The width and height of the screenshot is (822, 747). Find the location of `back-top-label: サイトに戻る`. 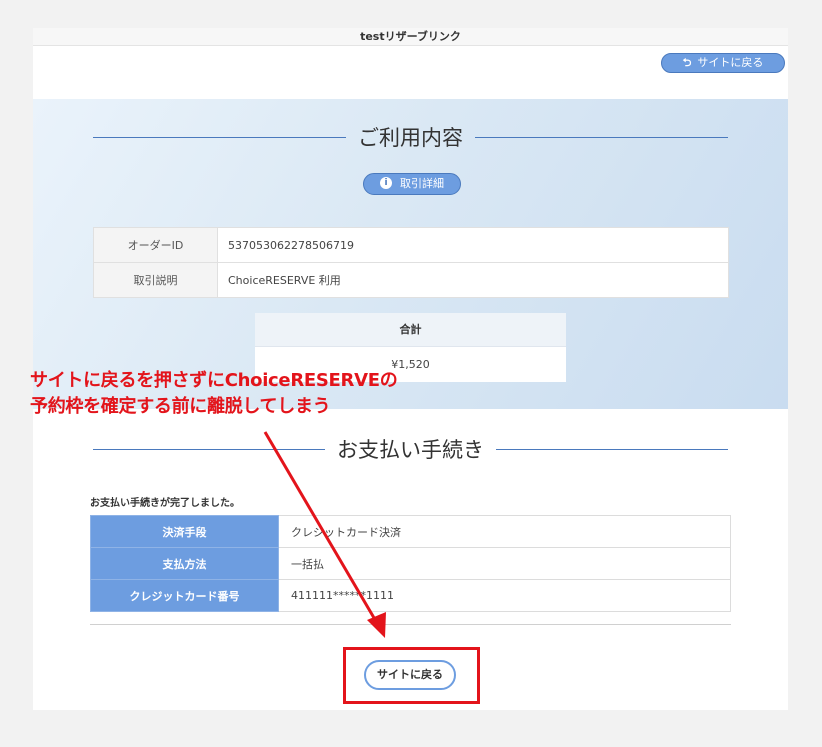

back-top-label: サイトに戻る is located at coordinates (730, 62).